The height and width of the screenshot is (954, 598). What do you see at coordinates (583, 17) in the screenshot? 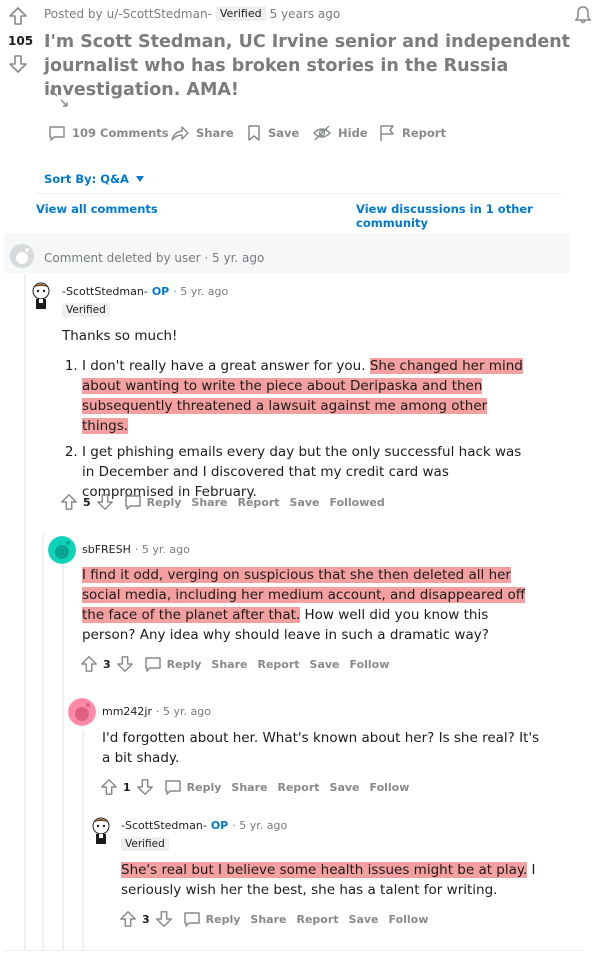
I see `bell-icon` at bounding box center [583, 17].